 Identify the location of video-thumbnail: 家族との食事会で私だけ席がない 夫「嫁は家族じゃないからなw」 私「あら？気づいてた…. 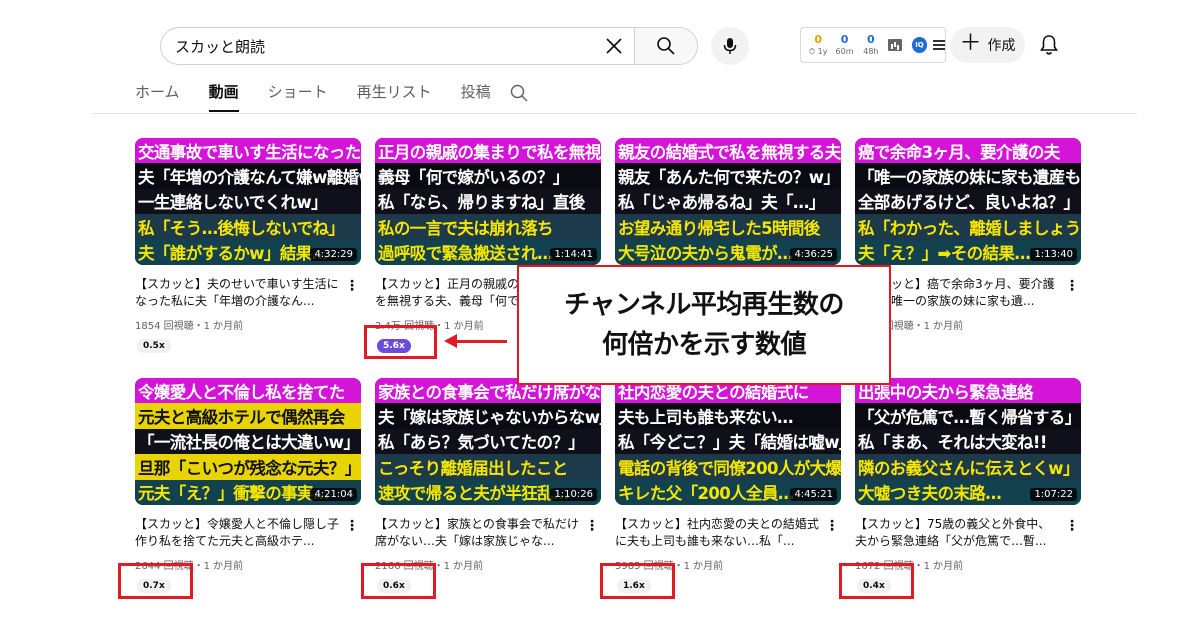
(488, 441).